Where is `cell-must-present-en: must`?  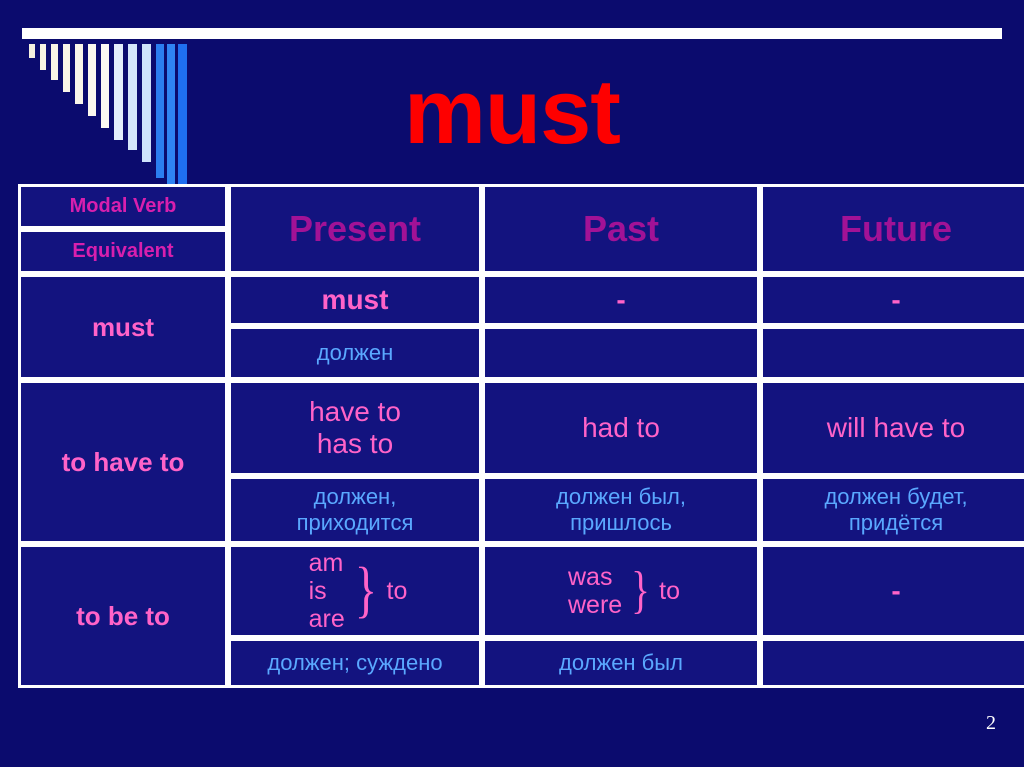 cell-must-present-en: must is located at coordinates (355, 300).